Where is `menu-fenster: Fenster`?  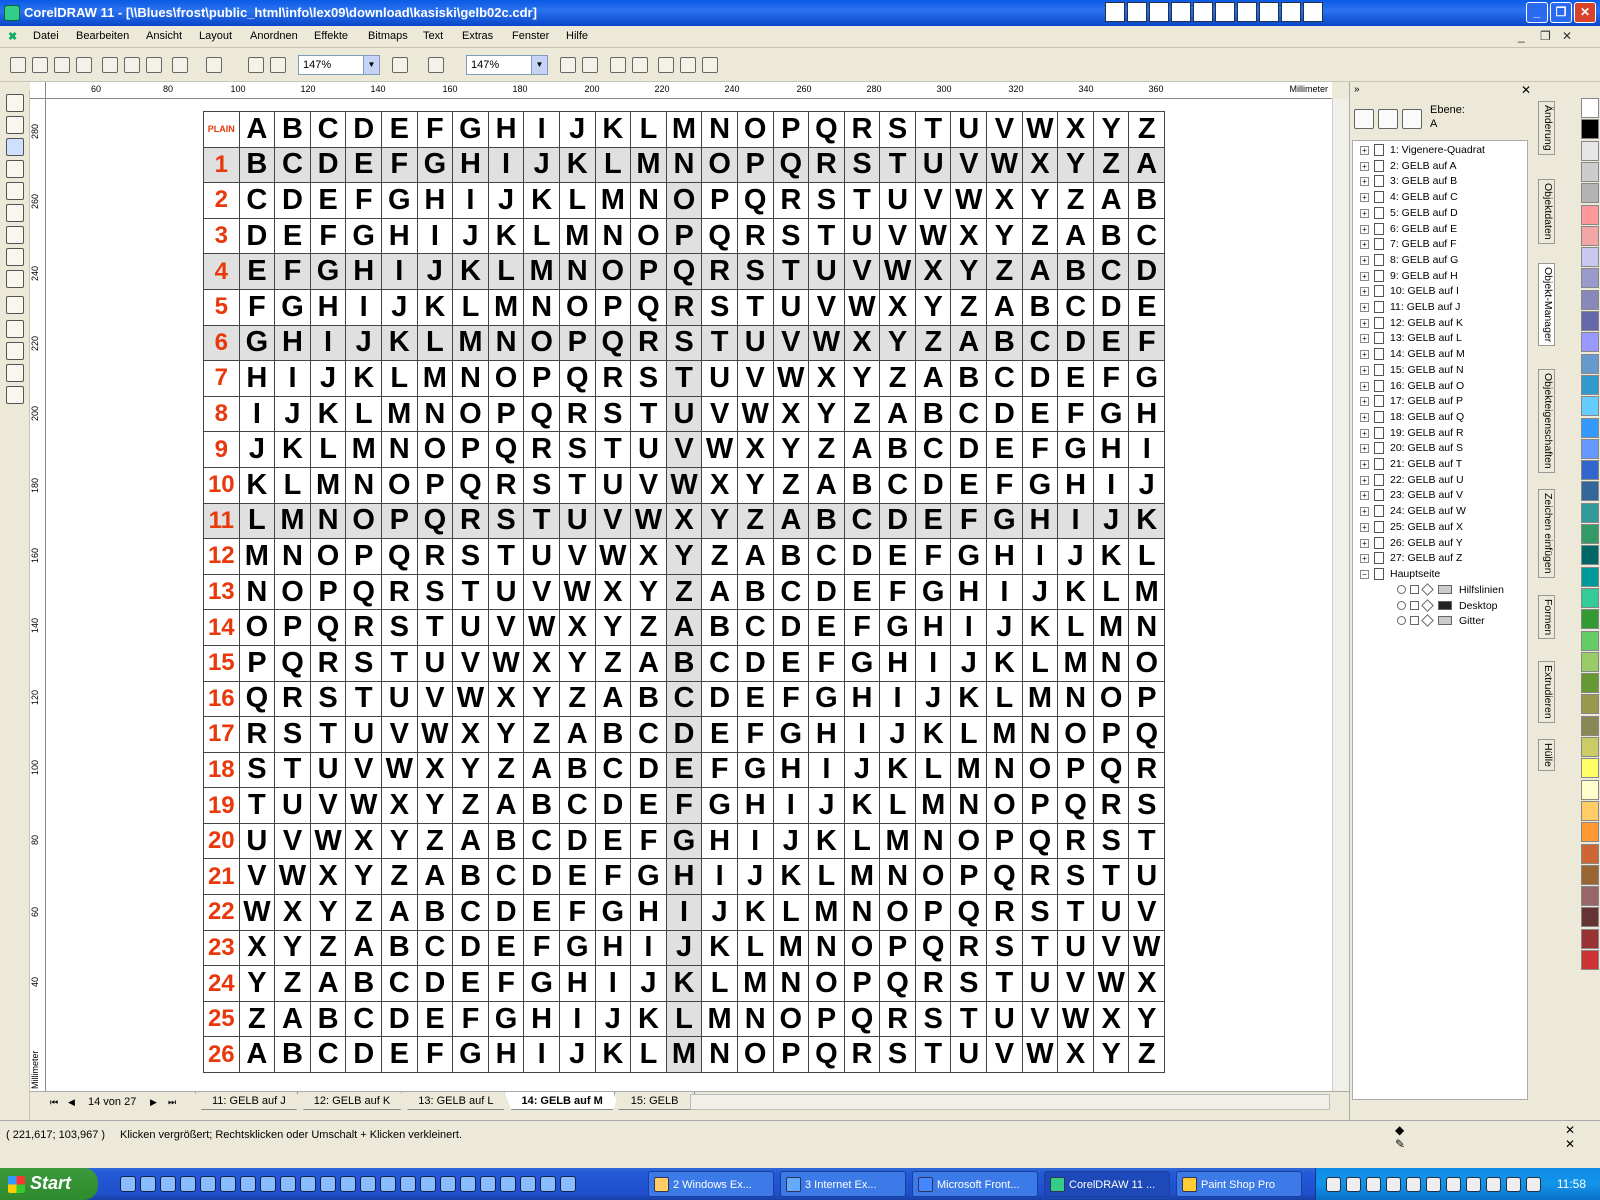 menu-fenster: Fenster is located at coordinates (530, 36).